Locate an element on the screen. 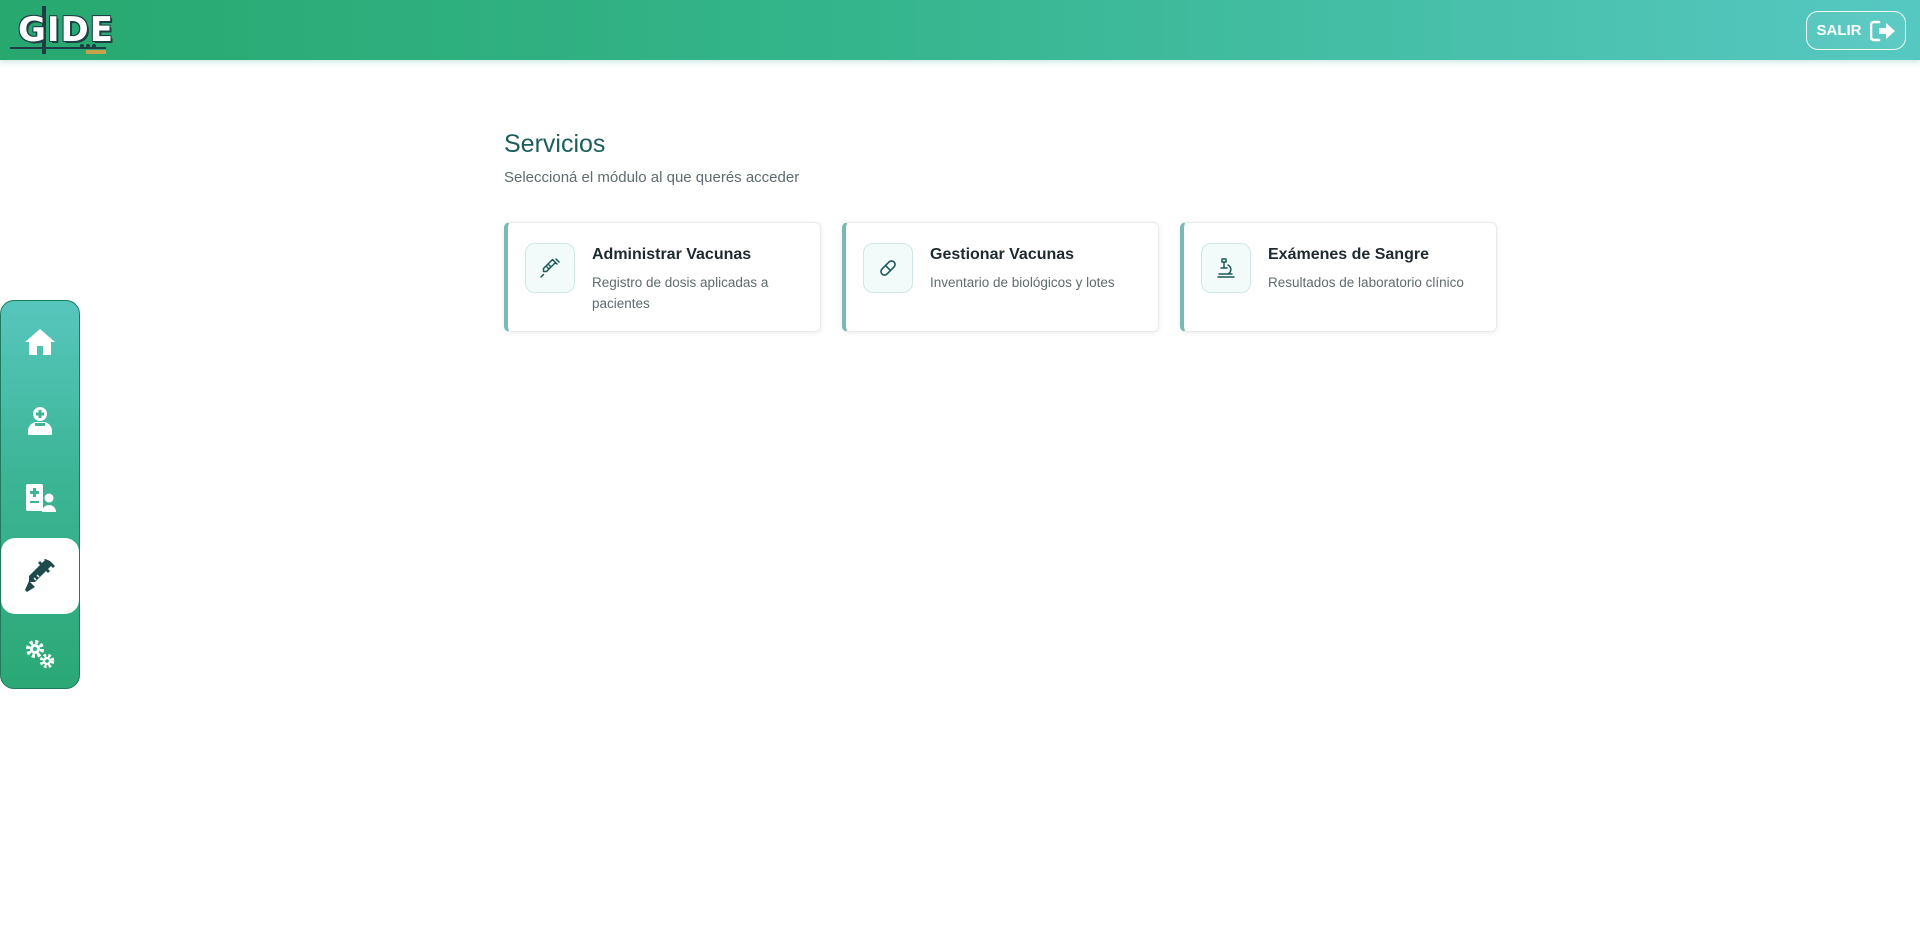 The width and height of the screenshot is (1920, 929). card-title: Exámenes de Sangre is located at coordinates (1348, 254).